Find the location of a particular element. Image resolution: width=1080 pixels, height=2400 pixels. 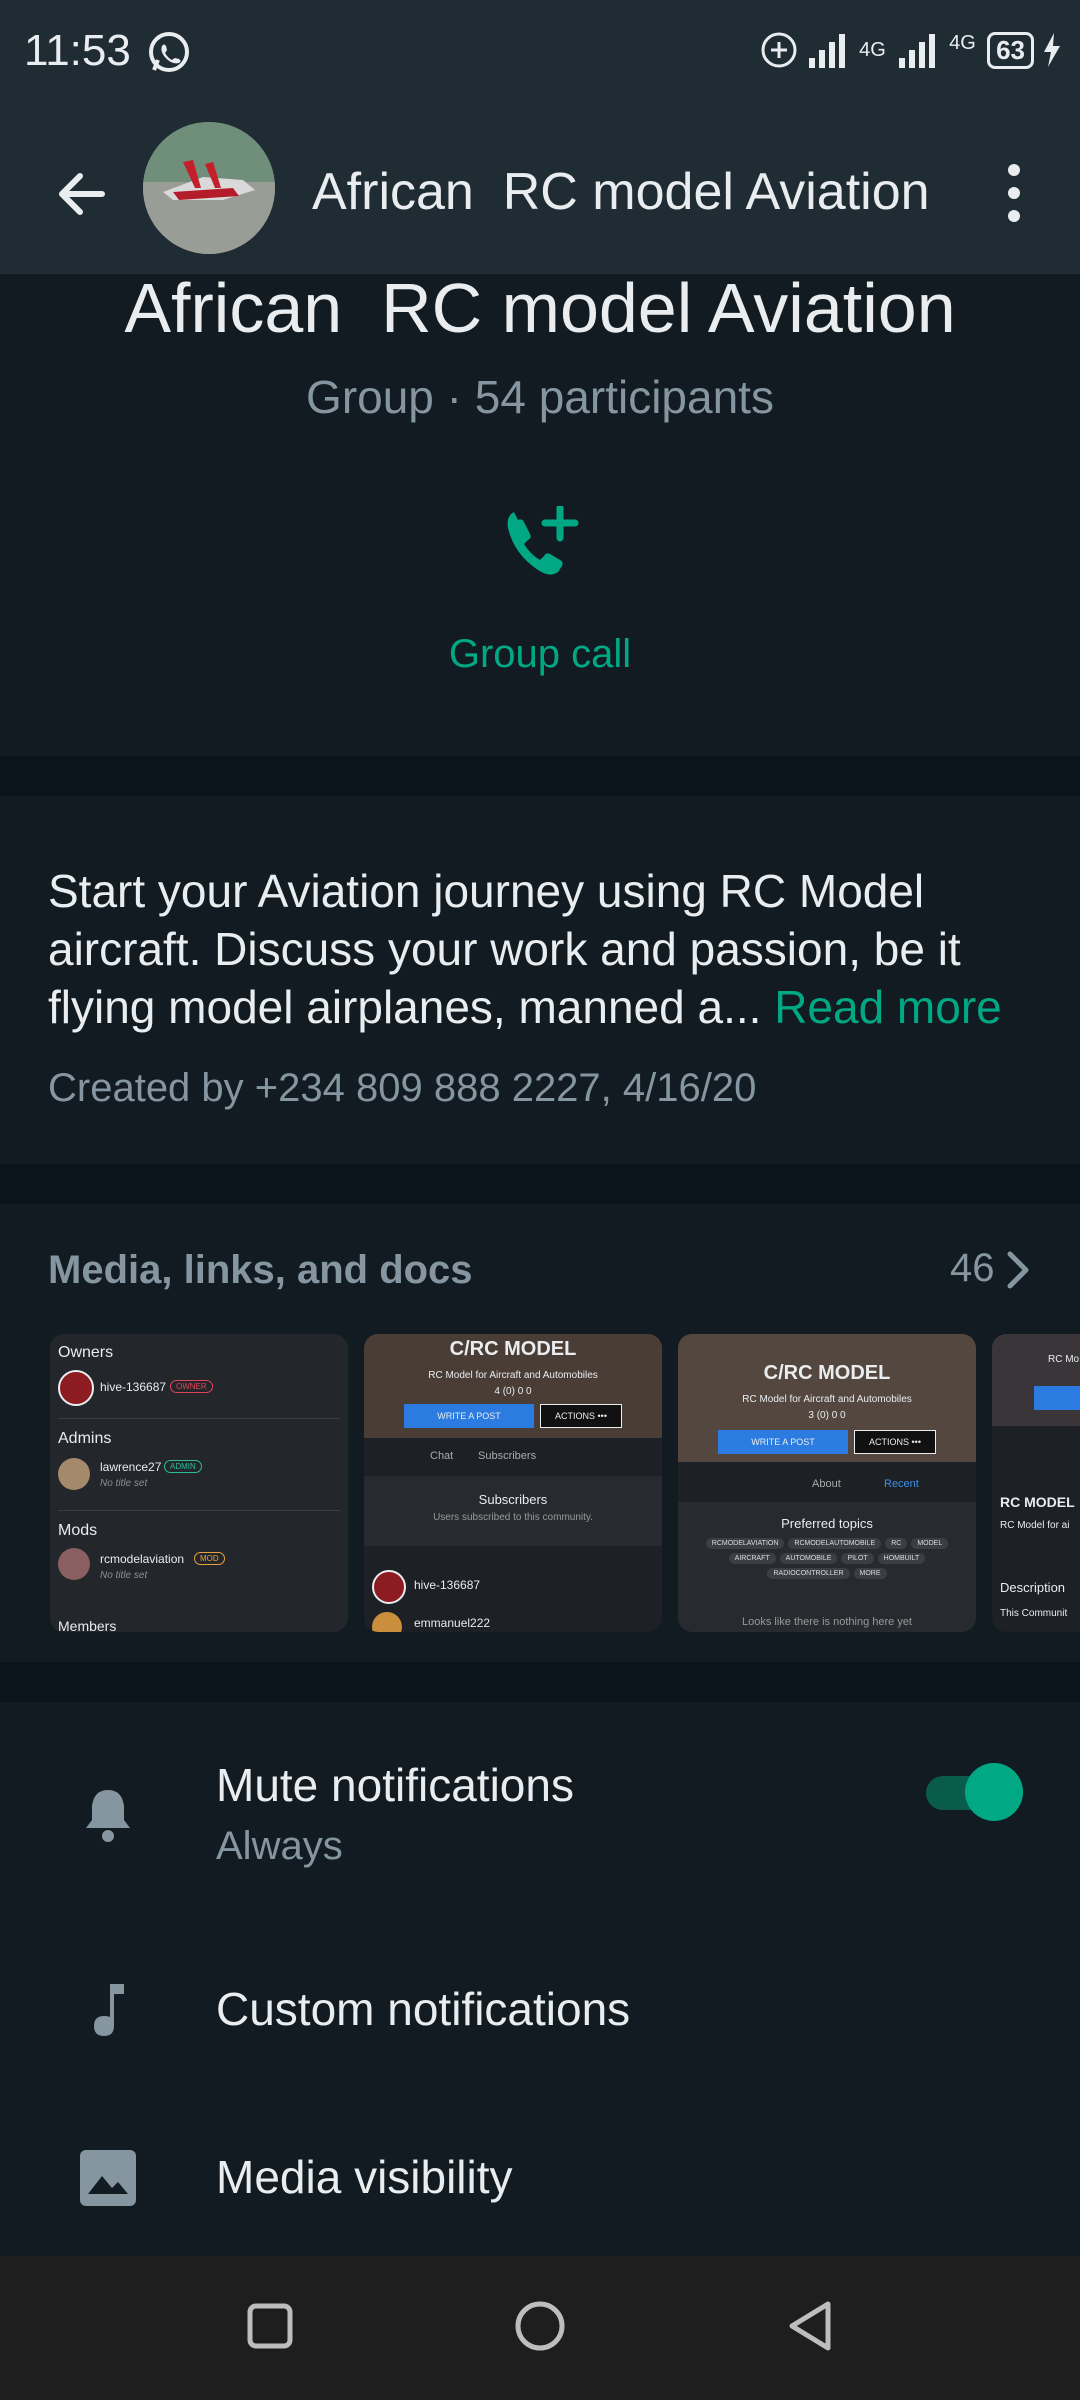

media-visibility-title: Media visibility is located at coordinates (364, 2177).